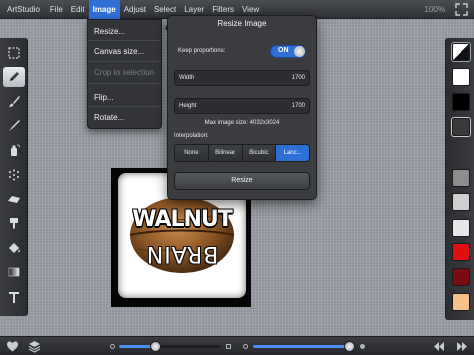 This screenshot has width=474, height=355. I want to click on height-label: Height, so click(188, 106).